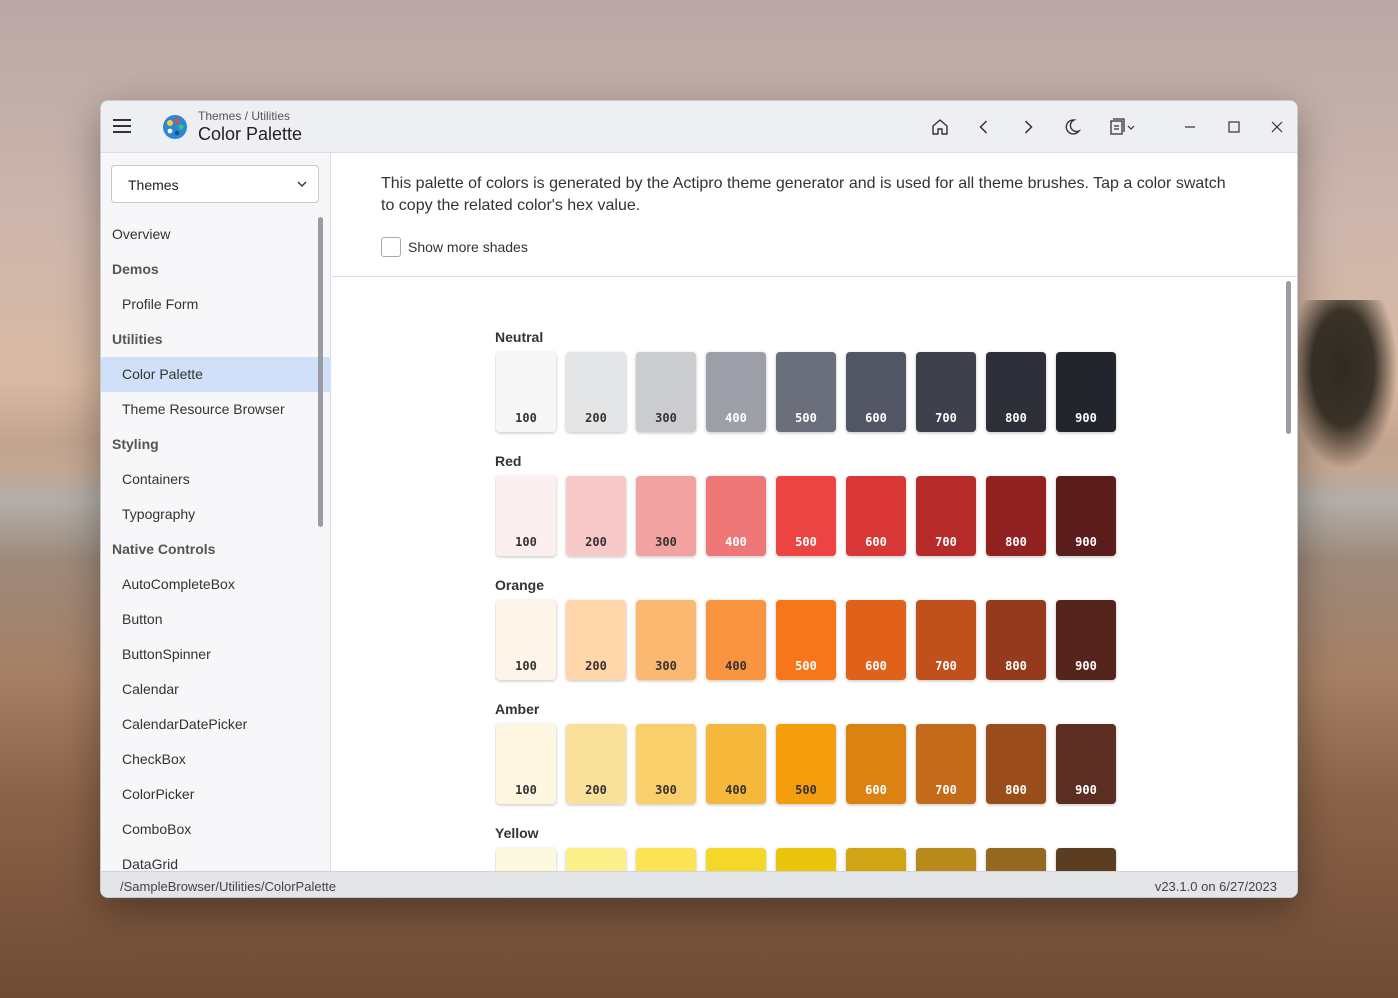 The image size is (1398, 998). Describe the element at coordinates (215, 304) in the screenshot. I see `sidebar-item-profile-form: Profile Form` at that location.